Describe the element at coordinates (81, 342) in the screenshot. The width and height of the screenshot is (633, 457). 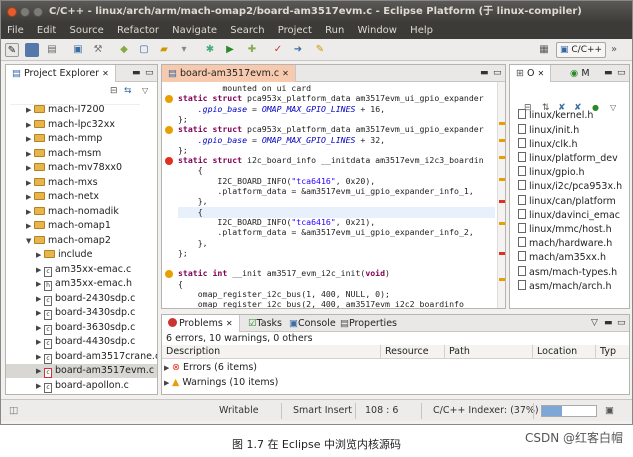
I see `tree-item: ▶ c board-4430sdp.c` at that location.